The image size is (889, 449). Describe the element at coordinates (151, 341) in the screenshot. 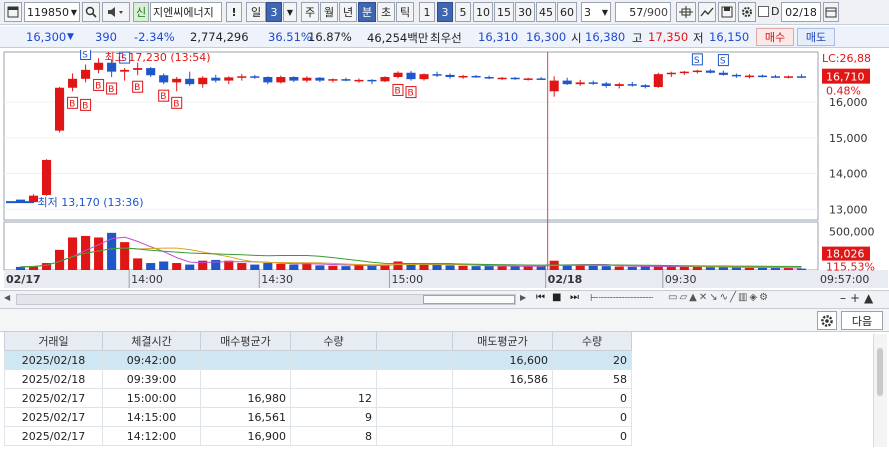

I see `header-exec-time: 체결시간` at that location.